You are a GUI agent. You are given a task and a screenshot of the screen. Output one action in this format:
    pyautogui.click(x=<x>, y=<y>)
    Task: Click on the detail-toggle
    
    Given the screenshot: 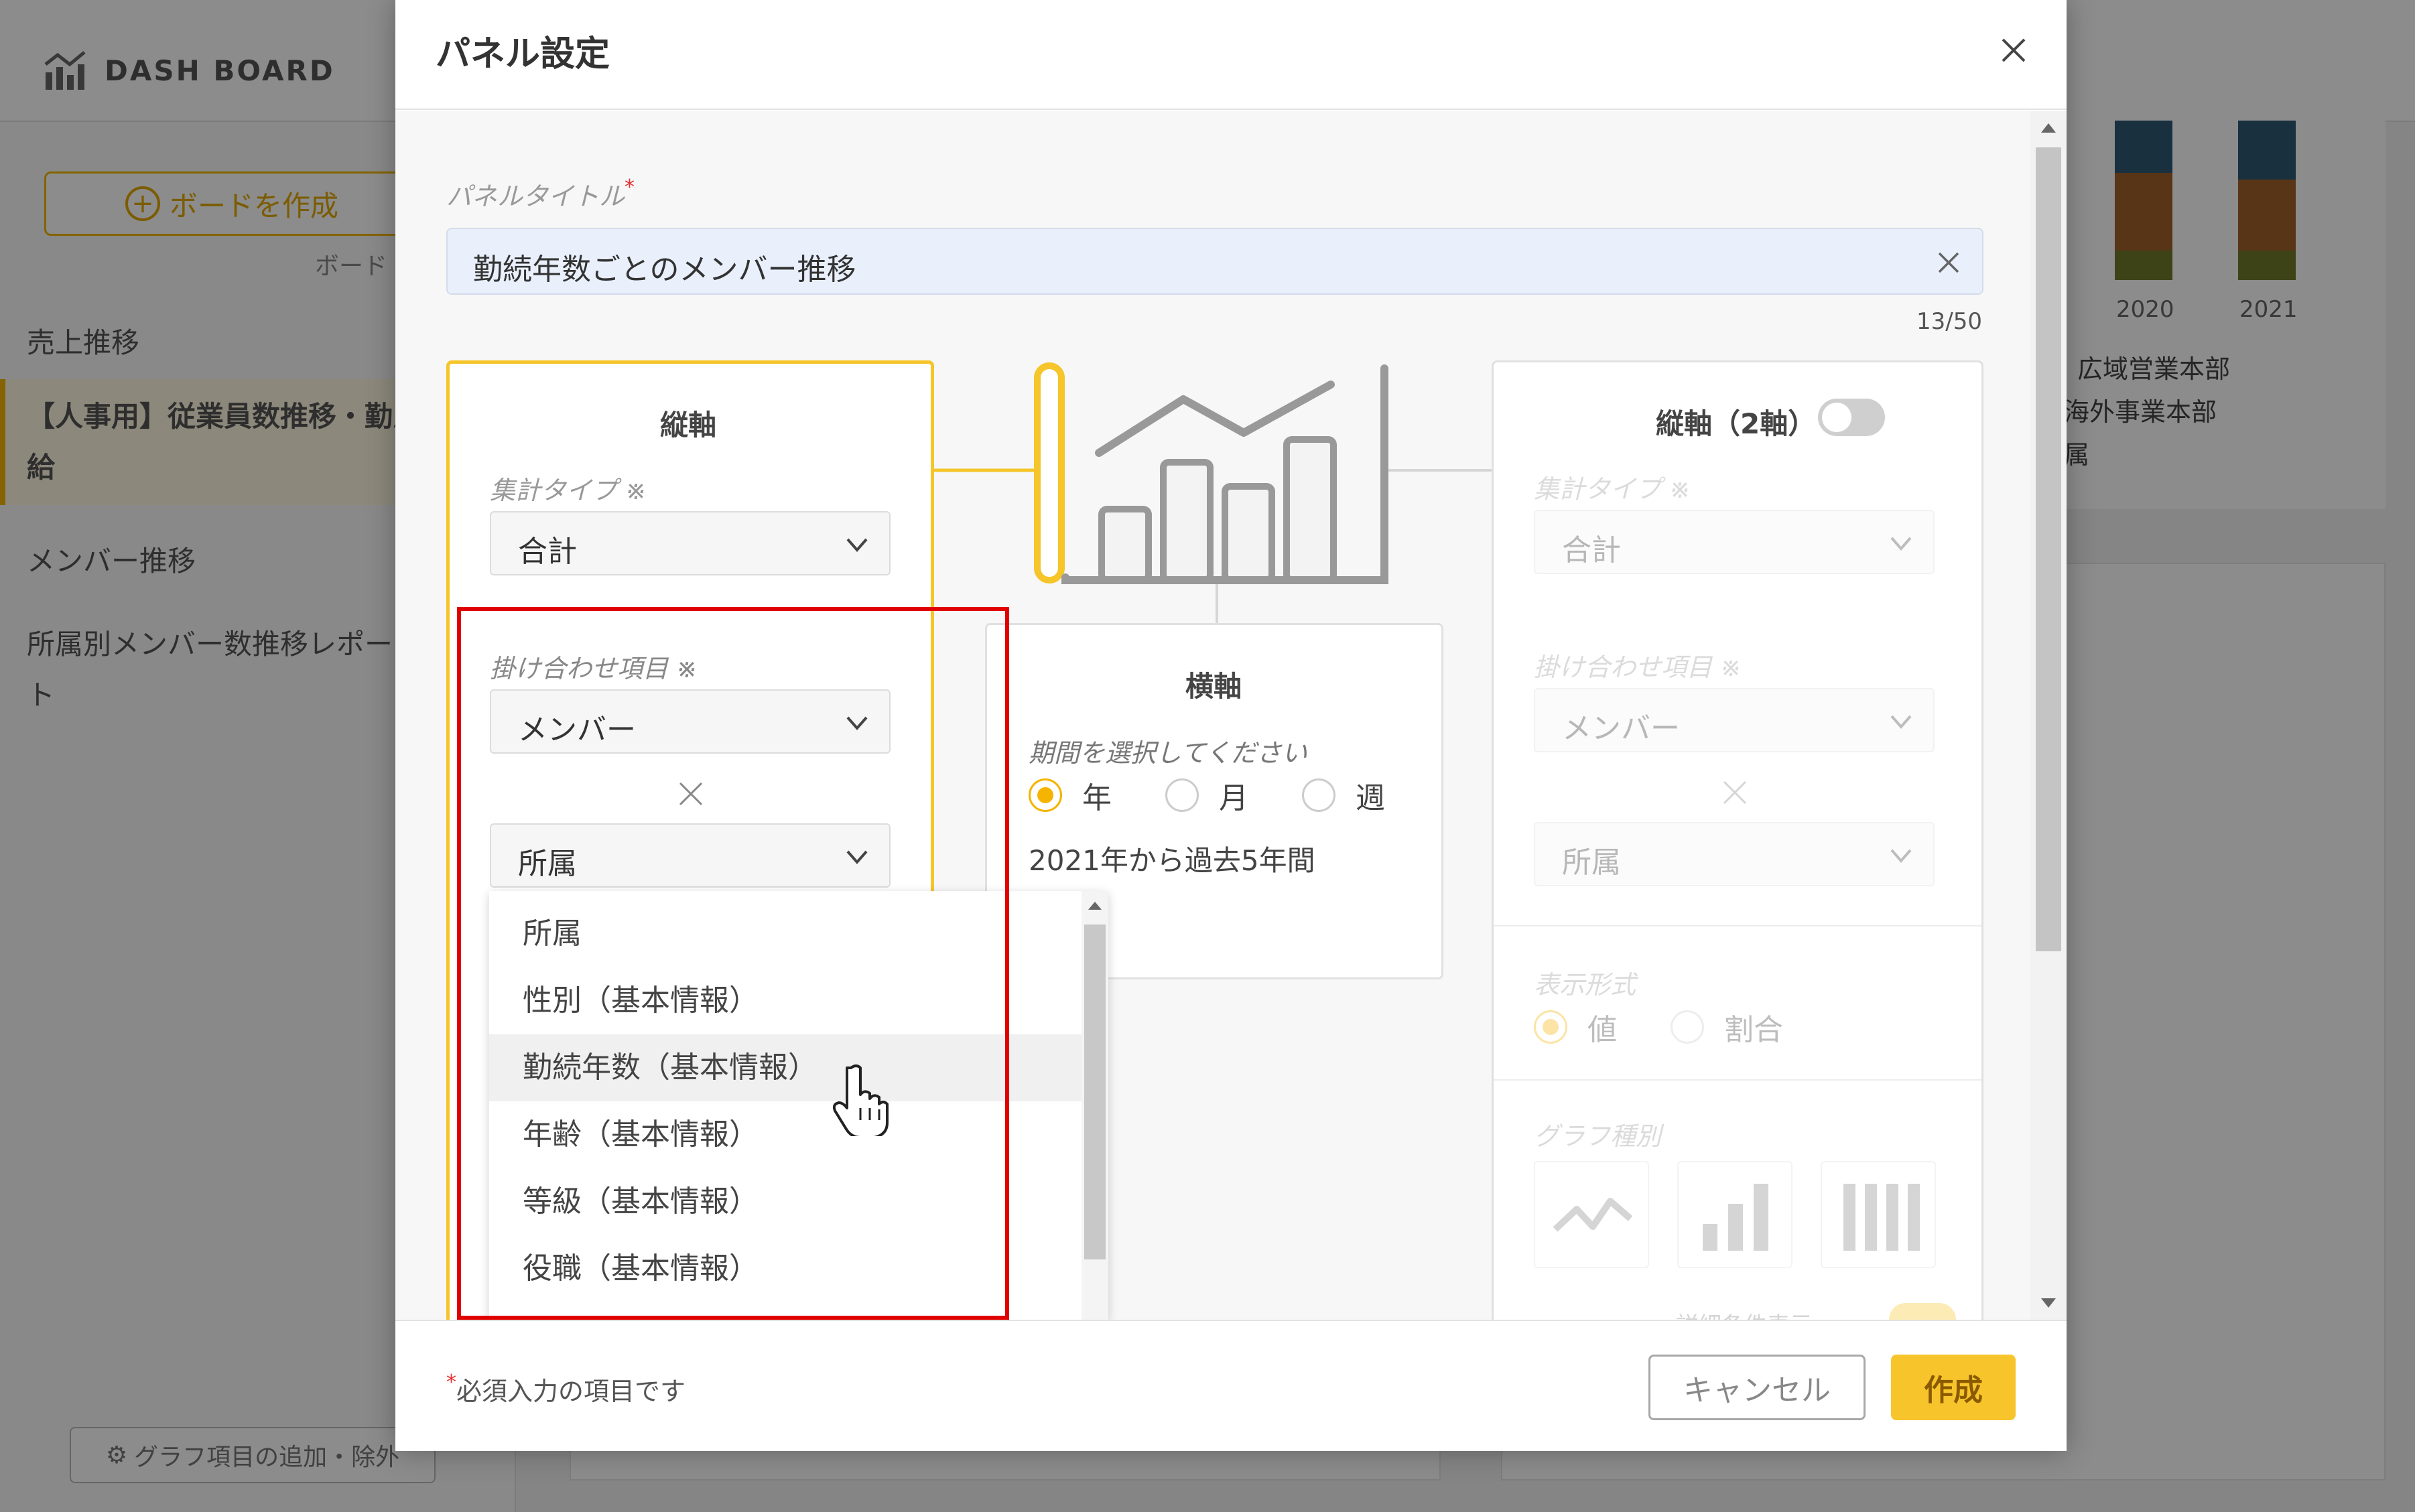 What is the action you would take?
    pyautogui.click(x=1922, y=1311)
    